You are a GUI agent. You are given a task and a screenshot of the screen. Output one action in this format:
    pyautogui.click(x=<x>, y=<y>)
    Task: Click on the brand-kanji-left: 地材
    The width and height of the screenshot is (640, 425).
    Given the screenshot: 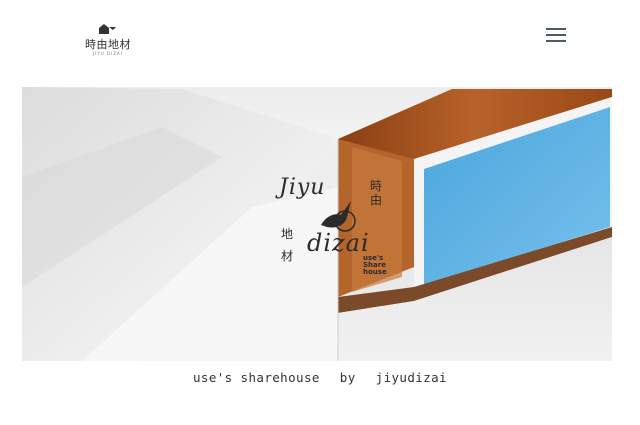 What is the action you would take?
    pyautogui.click(x=287, y=245)
    